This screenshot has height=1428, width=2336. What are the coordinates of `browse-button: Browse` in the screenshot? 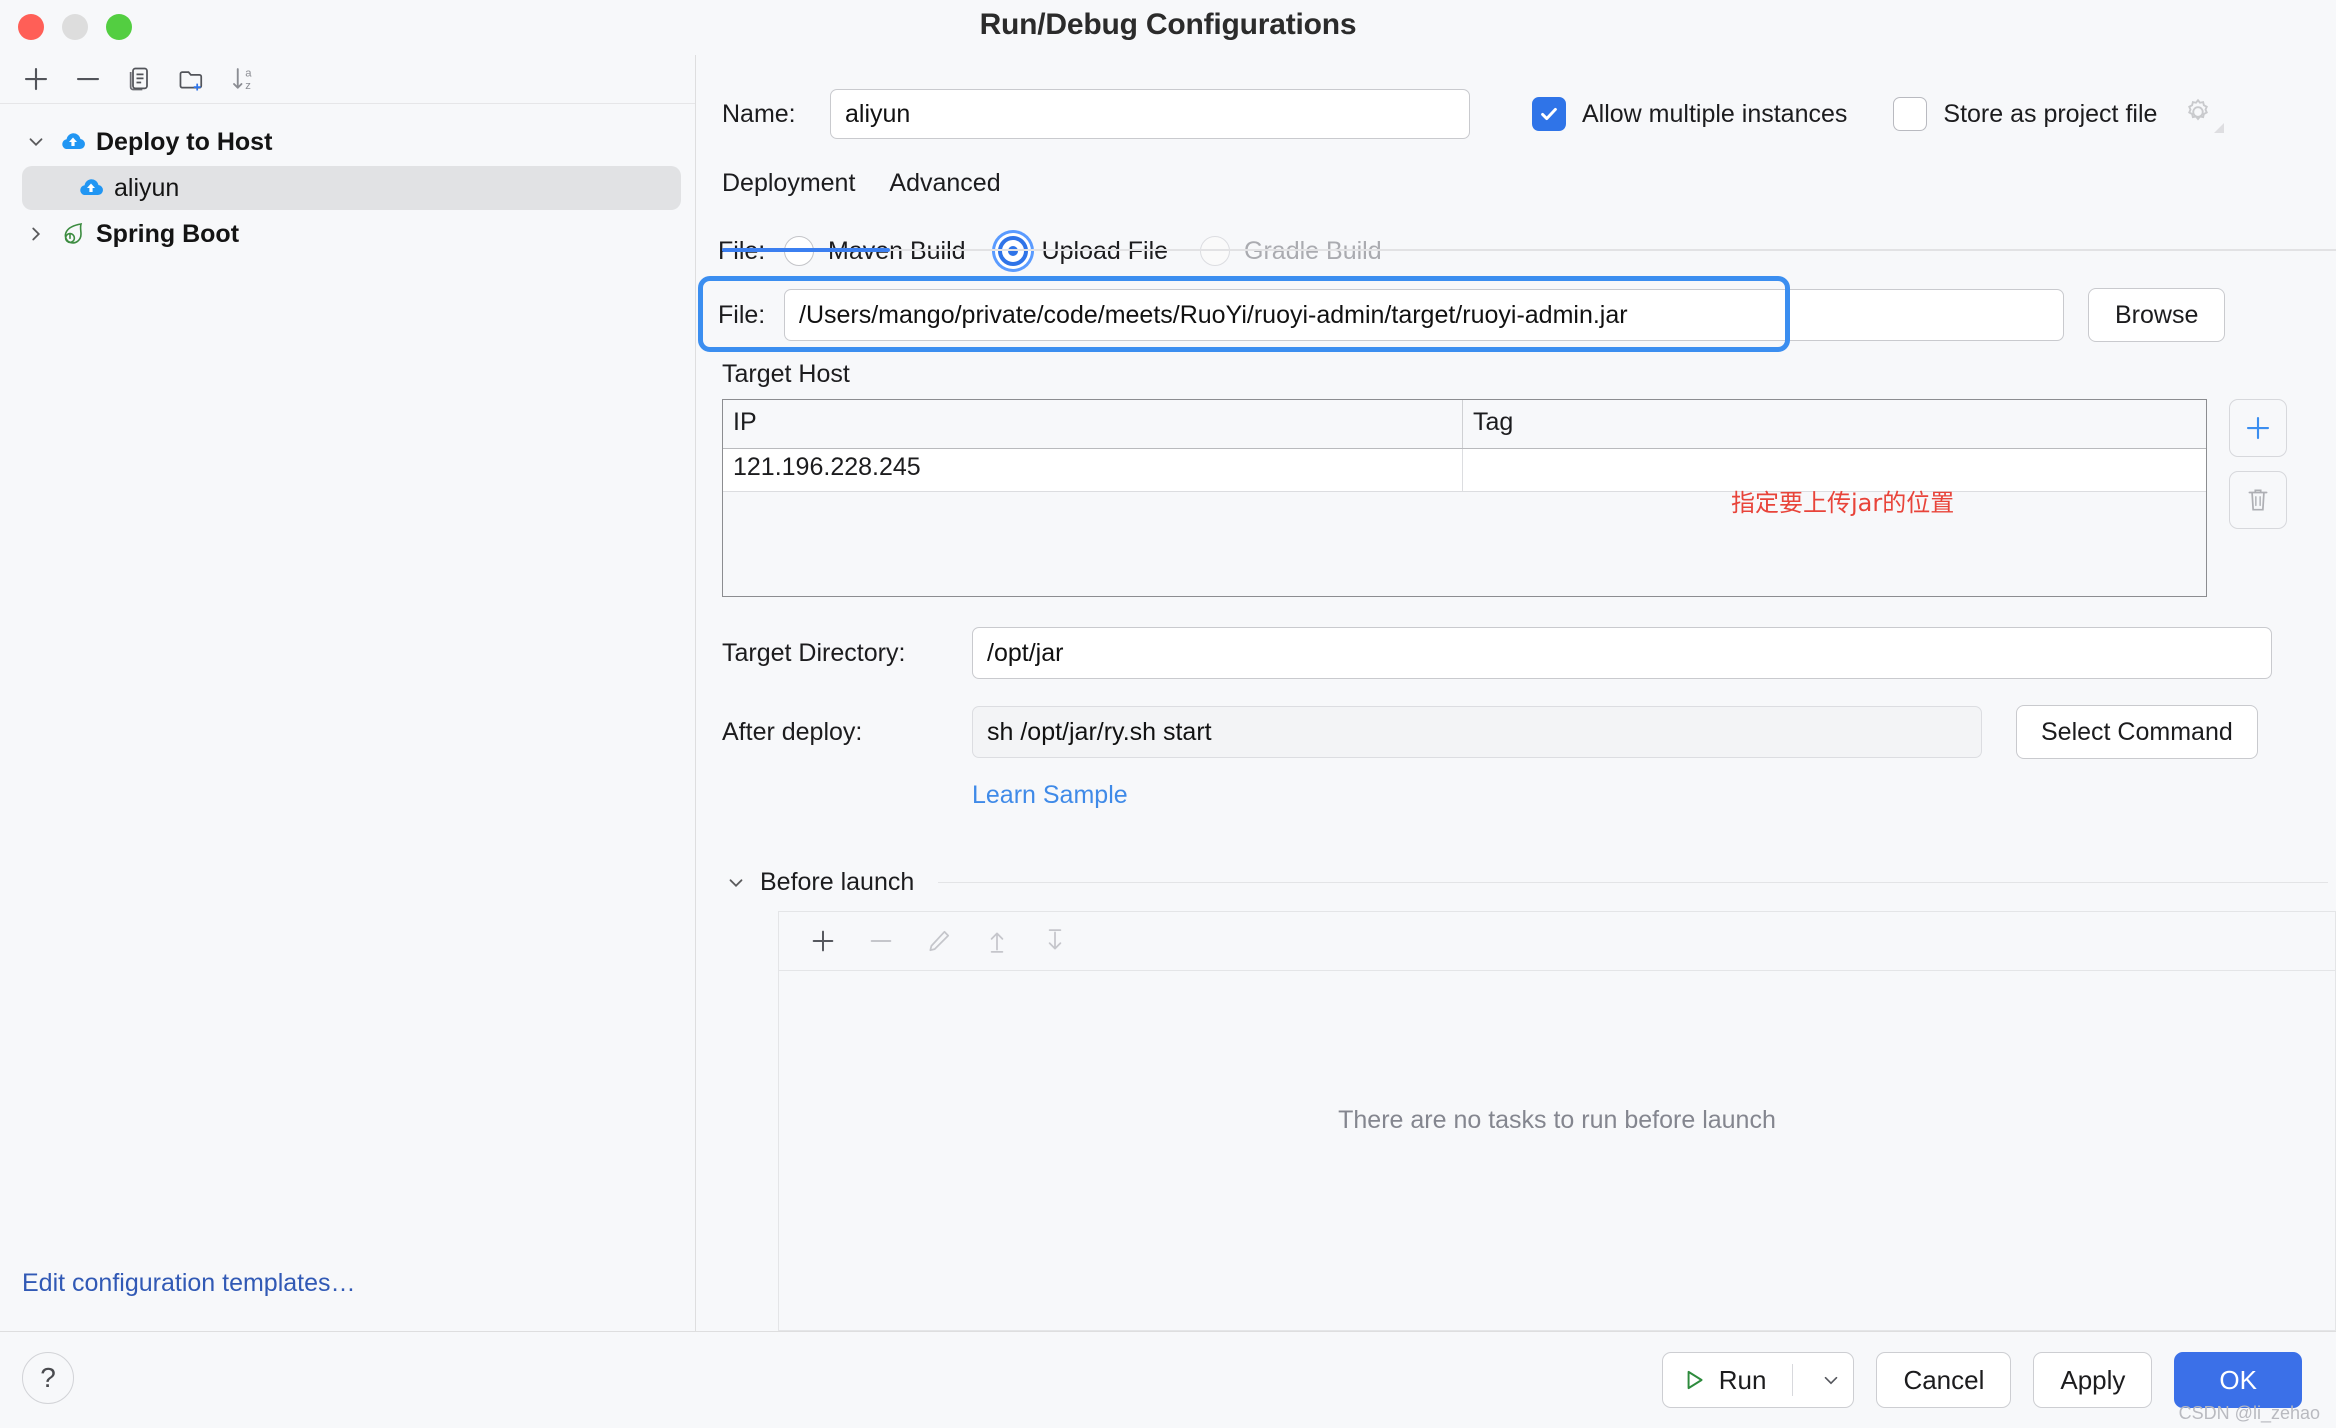 It's located at (2157, 315).